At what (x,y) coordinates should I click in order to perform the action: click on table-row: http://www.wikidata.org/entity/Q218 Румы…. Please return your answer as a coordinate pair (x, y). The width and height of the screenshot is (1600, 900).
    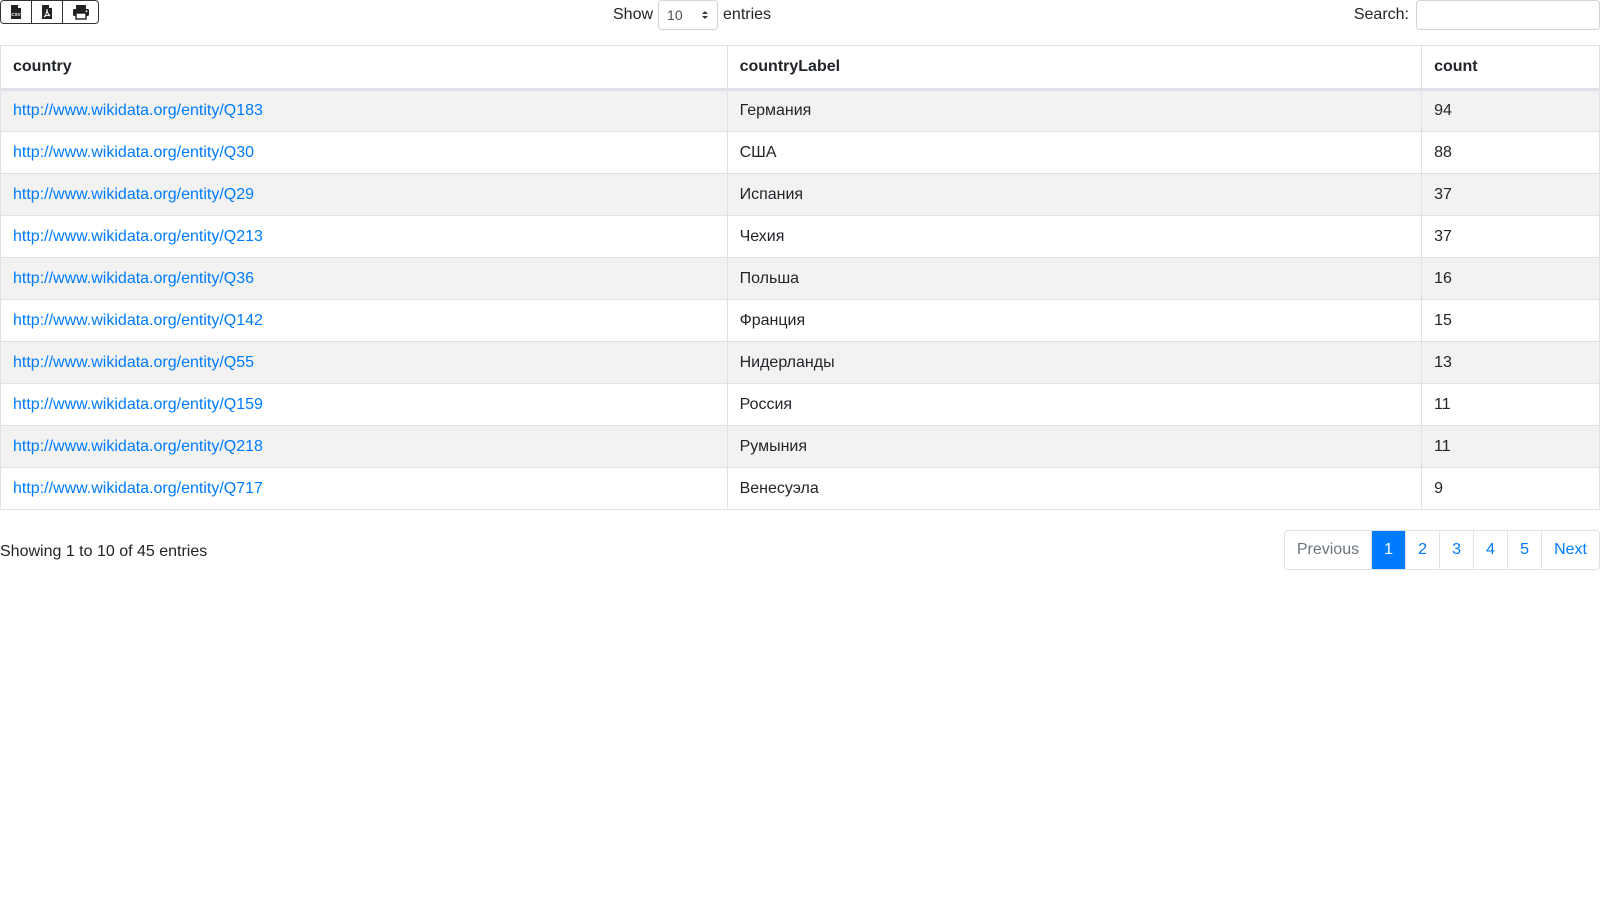
    Looking at the image, I should click on (800, 446).